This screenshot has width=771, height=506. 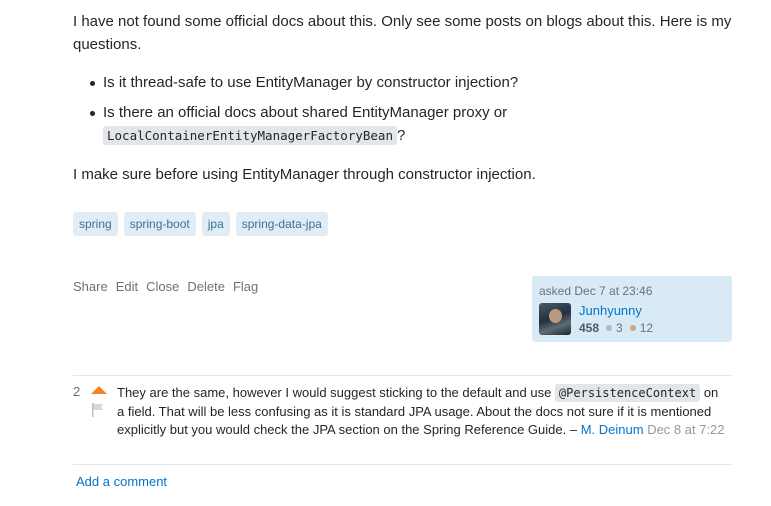 I want to click on user-card: asked Dec 7 at 23:46 Junhyunny 458 3 12, so click(x=632, y=309).